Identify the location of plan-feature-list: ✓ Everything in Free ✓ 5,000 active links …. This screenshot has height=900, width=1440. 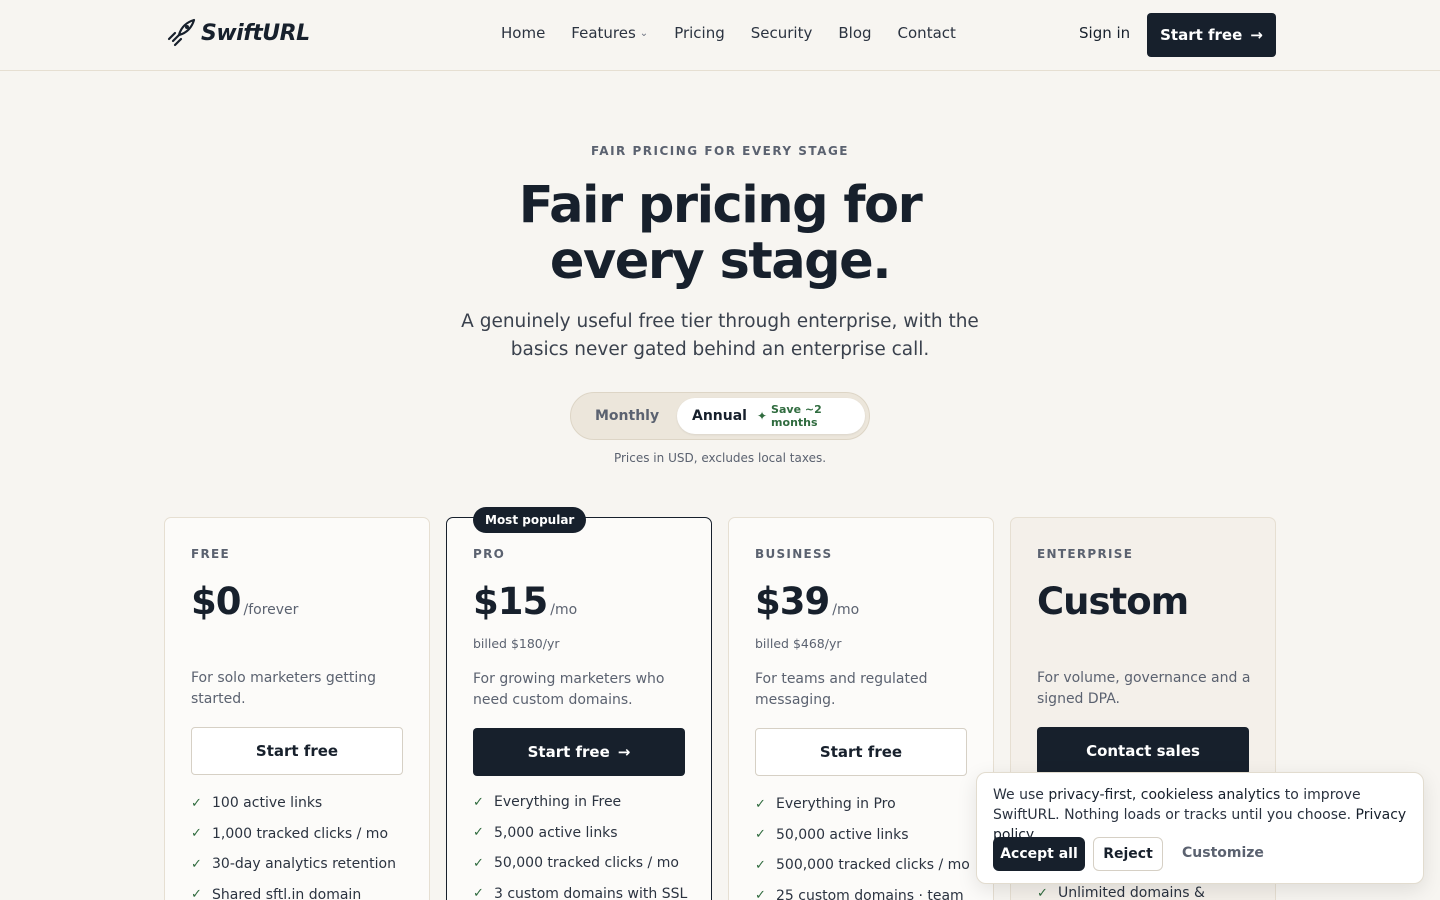
(580, 843).